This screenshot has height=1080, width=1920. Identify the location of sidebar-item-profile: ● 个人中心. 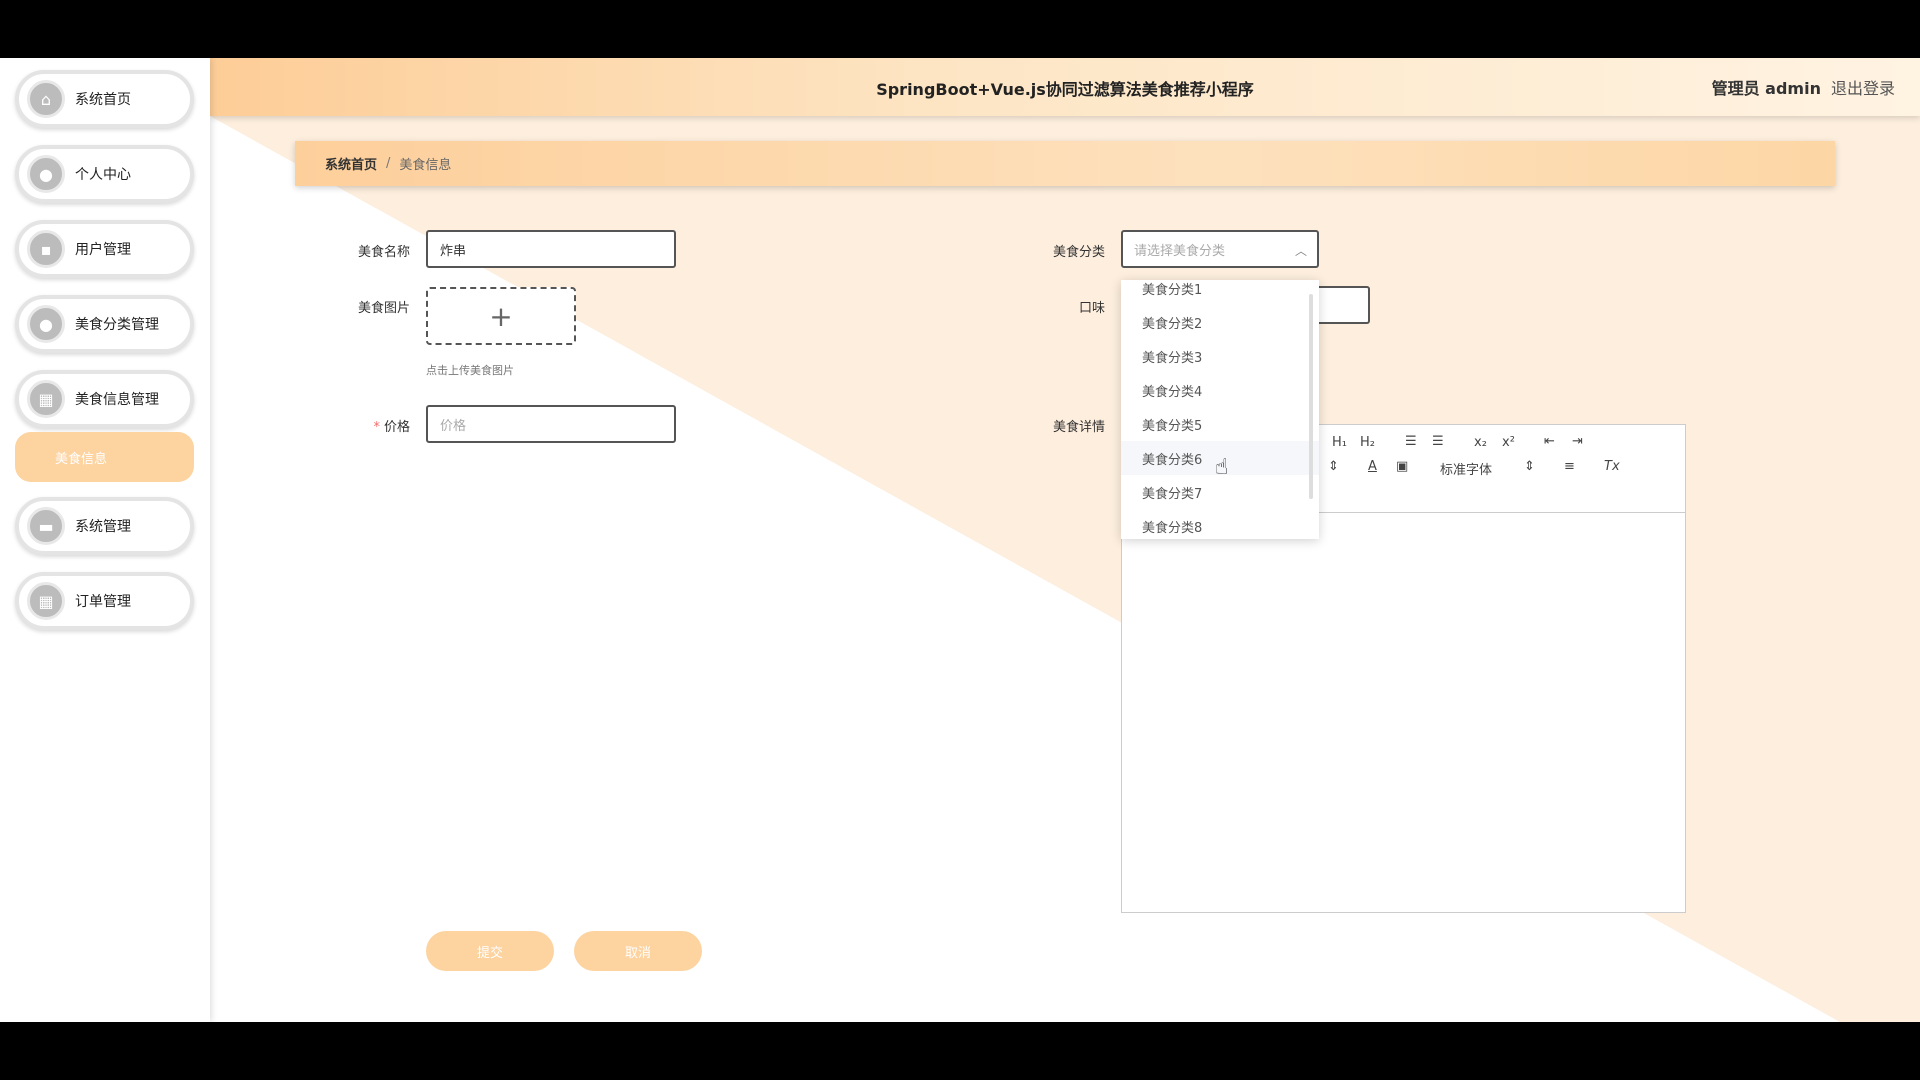
(104, 174).